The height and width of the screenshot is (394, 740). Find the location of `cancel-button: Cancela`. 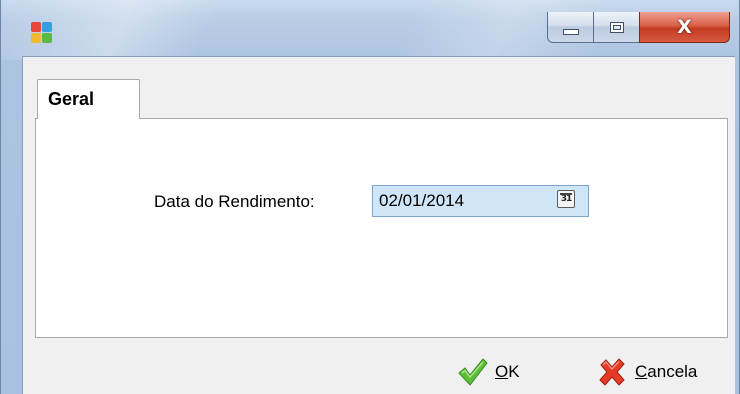

cancel-button: Cancela is located at coordinates (646, 372).